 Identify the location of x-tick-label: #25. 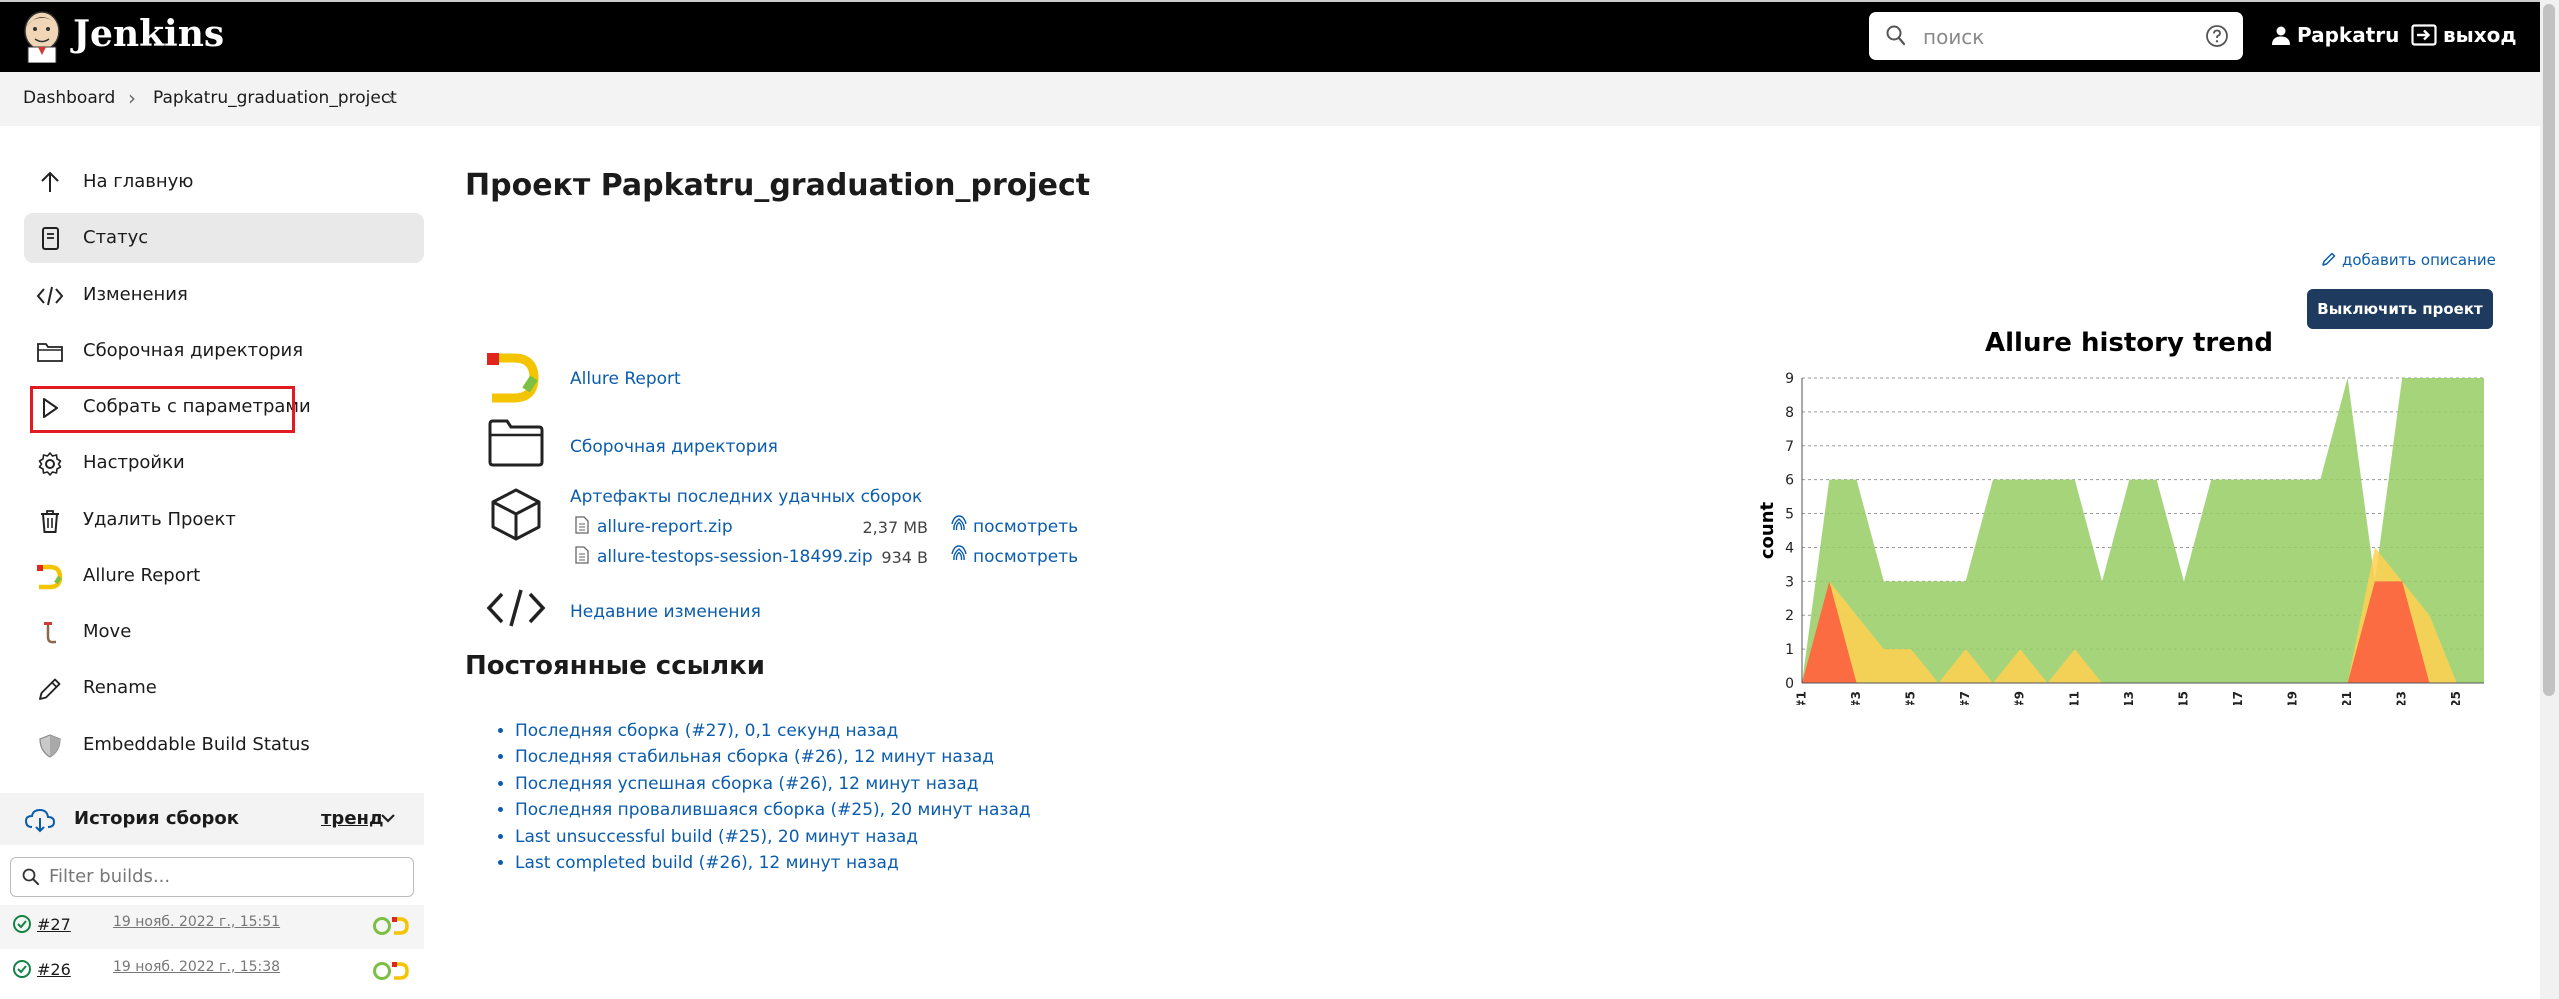
(2456, 698).